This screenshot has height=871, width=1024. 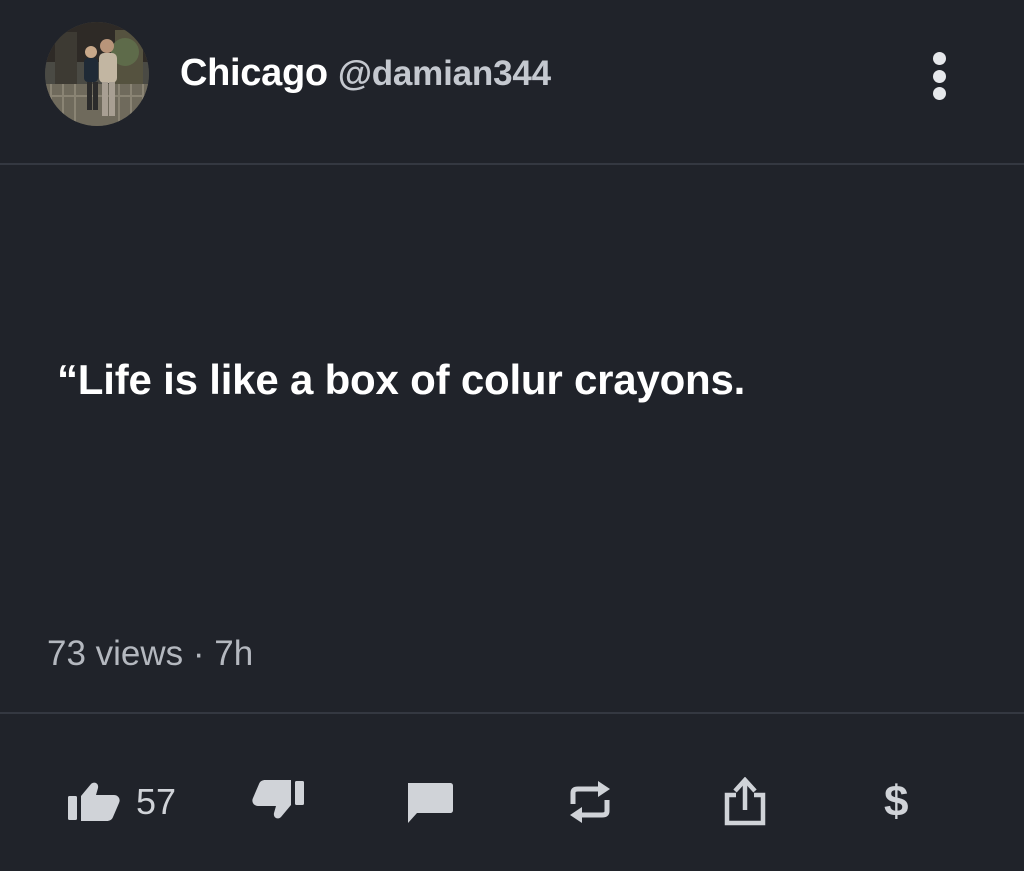 What do you see at coordinates (121, 802) in the screenshot?
I see `like-button: 57` at bounding box center [121, 802].